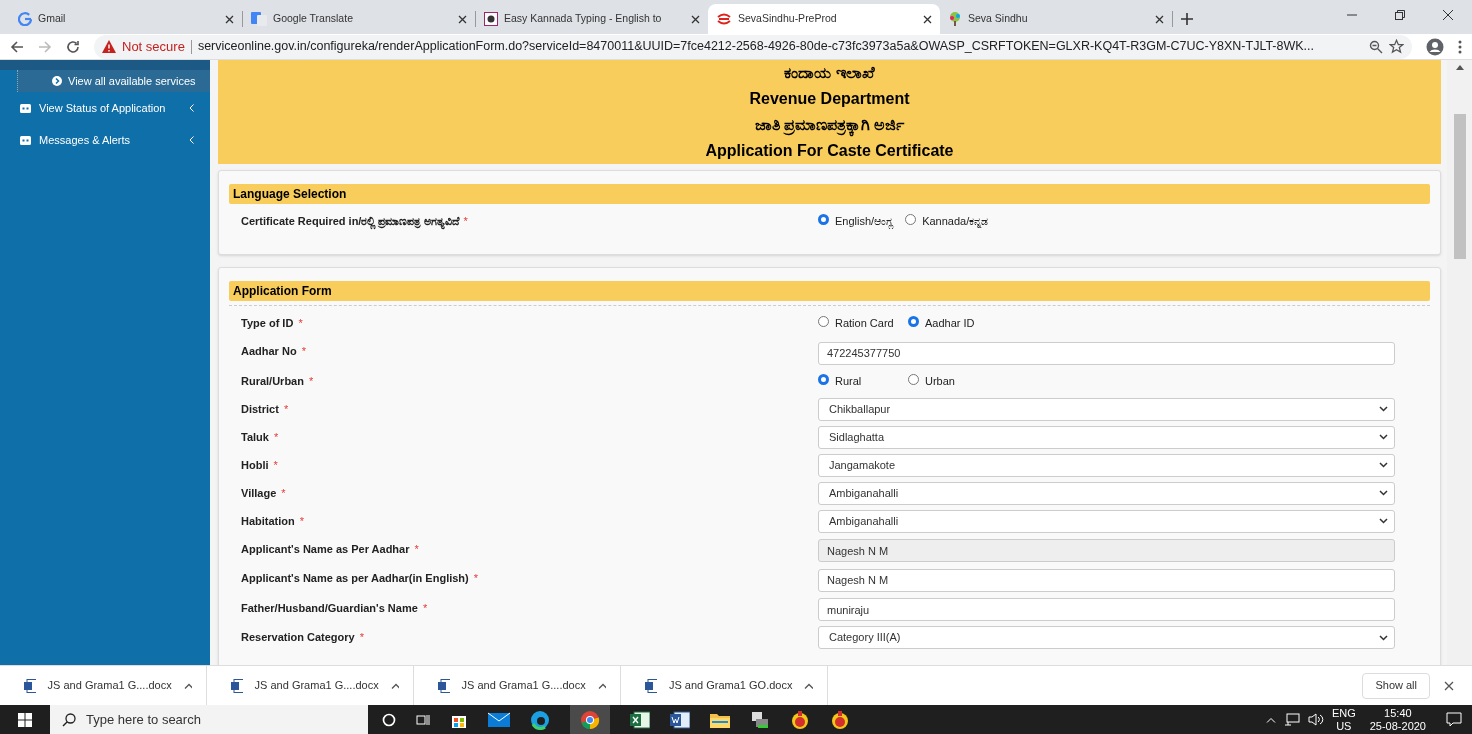 This screenshot has height=734, width=1472. I want to click on plus-icon, so click(1187, 19).